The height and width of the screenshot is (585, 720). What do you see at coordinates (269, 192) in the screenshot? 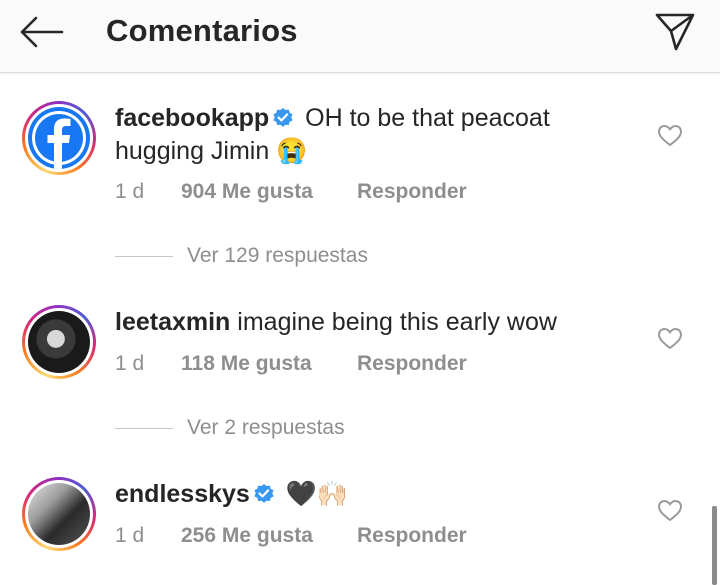
I see `like-count: 904 Me gusta` at bounding box center [269, 192].